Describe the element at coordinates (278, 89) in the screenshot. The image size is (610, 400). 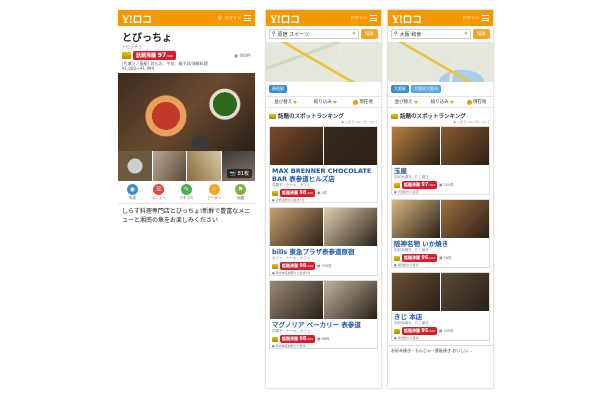
I see `chip-station: 原宿駅` at that location.